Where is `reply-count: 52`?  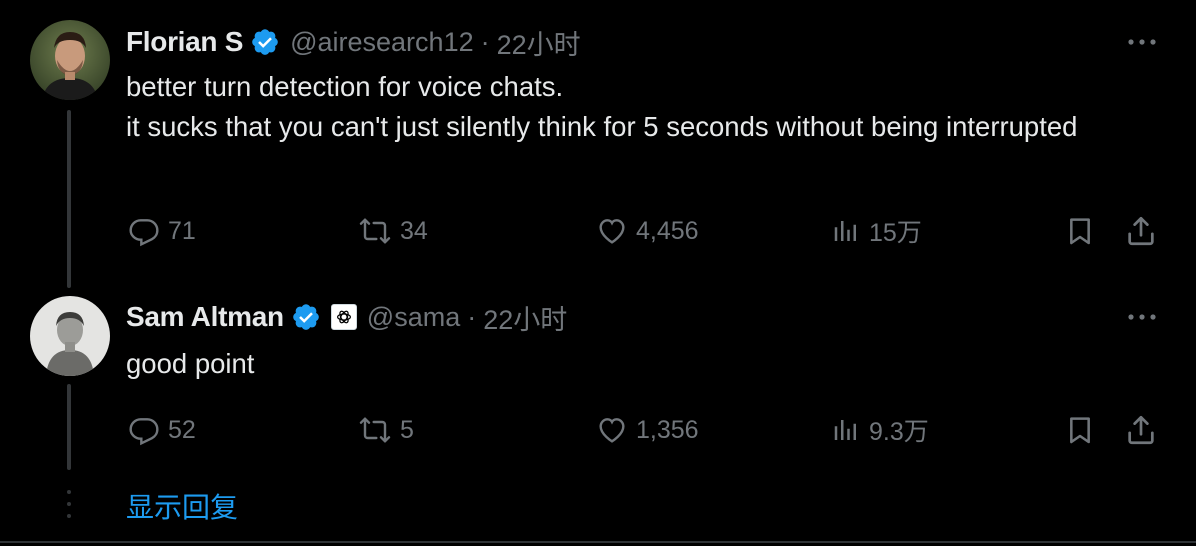
reply-count: 52 is located at coordinates (182, 429).